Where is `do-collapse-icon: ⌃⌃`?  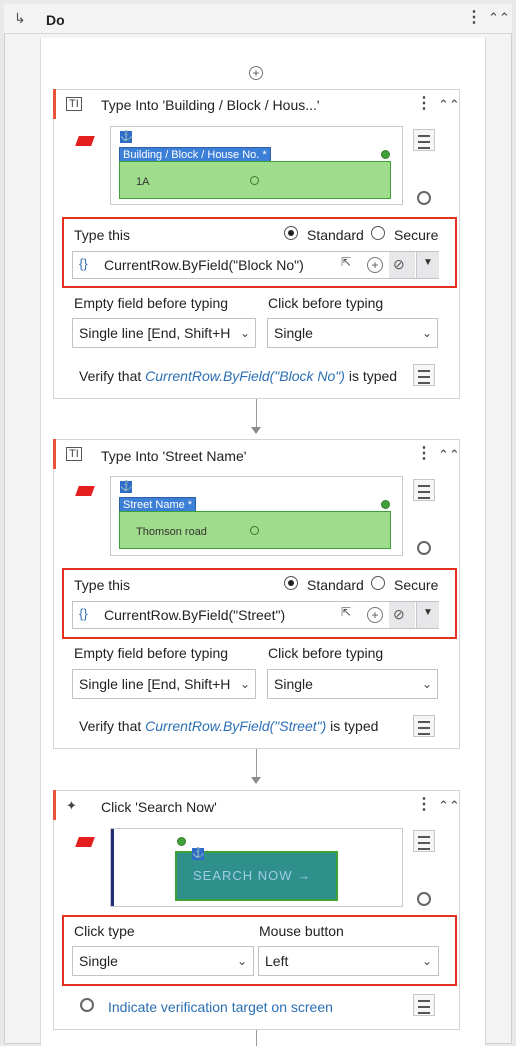
do-collapse-icon: ⌃⌃ is located at coordinates (499, 18).